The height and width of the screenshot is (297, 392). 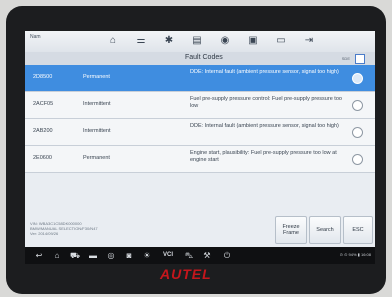 I want to click on vehicle-icon: ⛍, so click(x=189, y=255).